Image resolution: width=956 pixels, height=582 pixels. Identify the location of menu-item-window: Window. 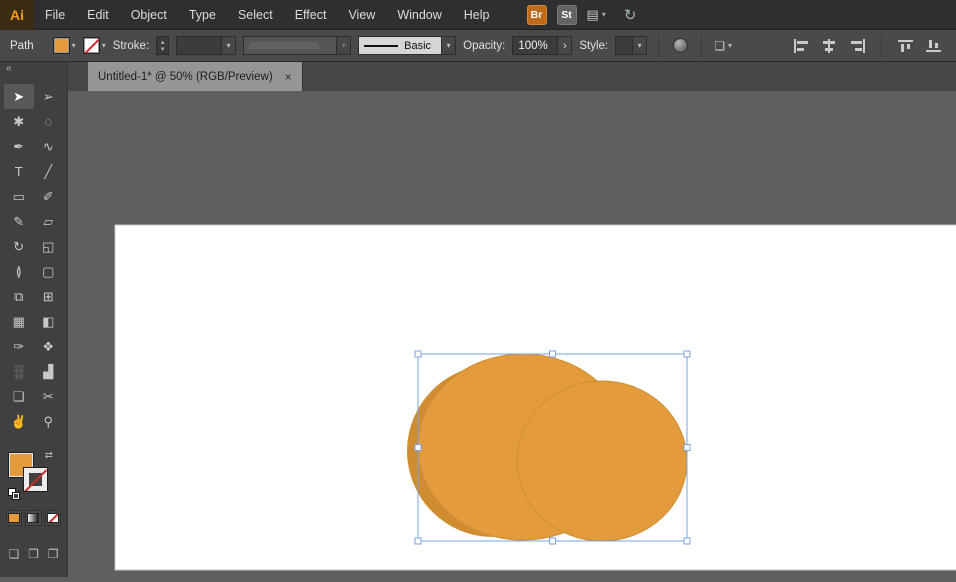
(419, 15).